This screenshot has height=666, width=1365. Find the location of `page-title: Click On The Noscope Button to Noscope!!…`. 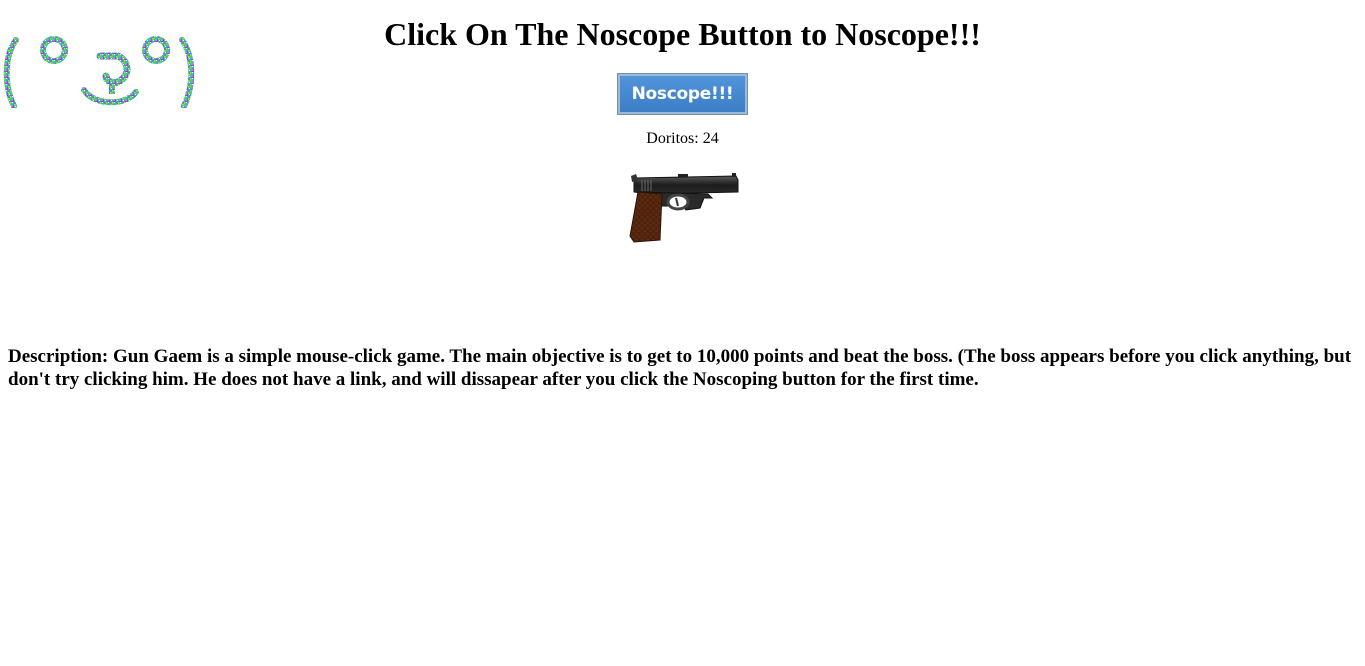

page-title: Click On The Noscope Button to Noscope!!… is located at coordinates (682, 34).